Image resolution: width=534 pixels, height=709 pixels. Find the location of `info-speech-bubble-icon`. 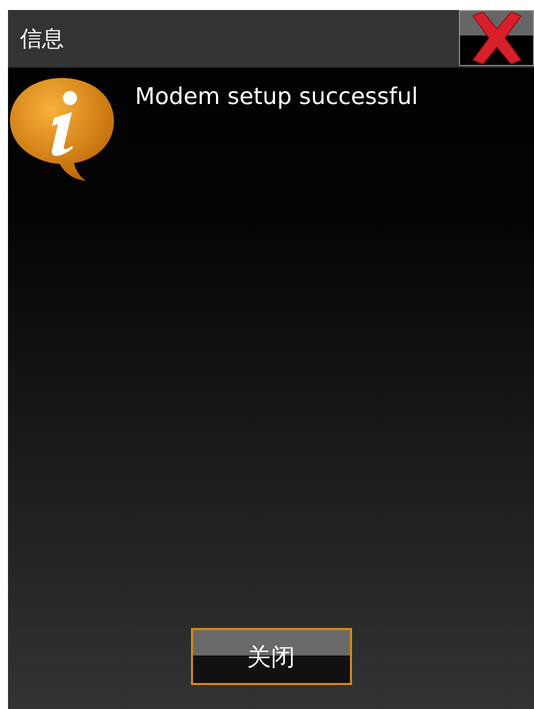

info-speech-bubble-icon is located at coordinates (62, 129).